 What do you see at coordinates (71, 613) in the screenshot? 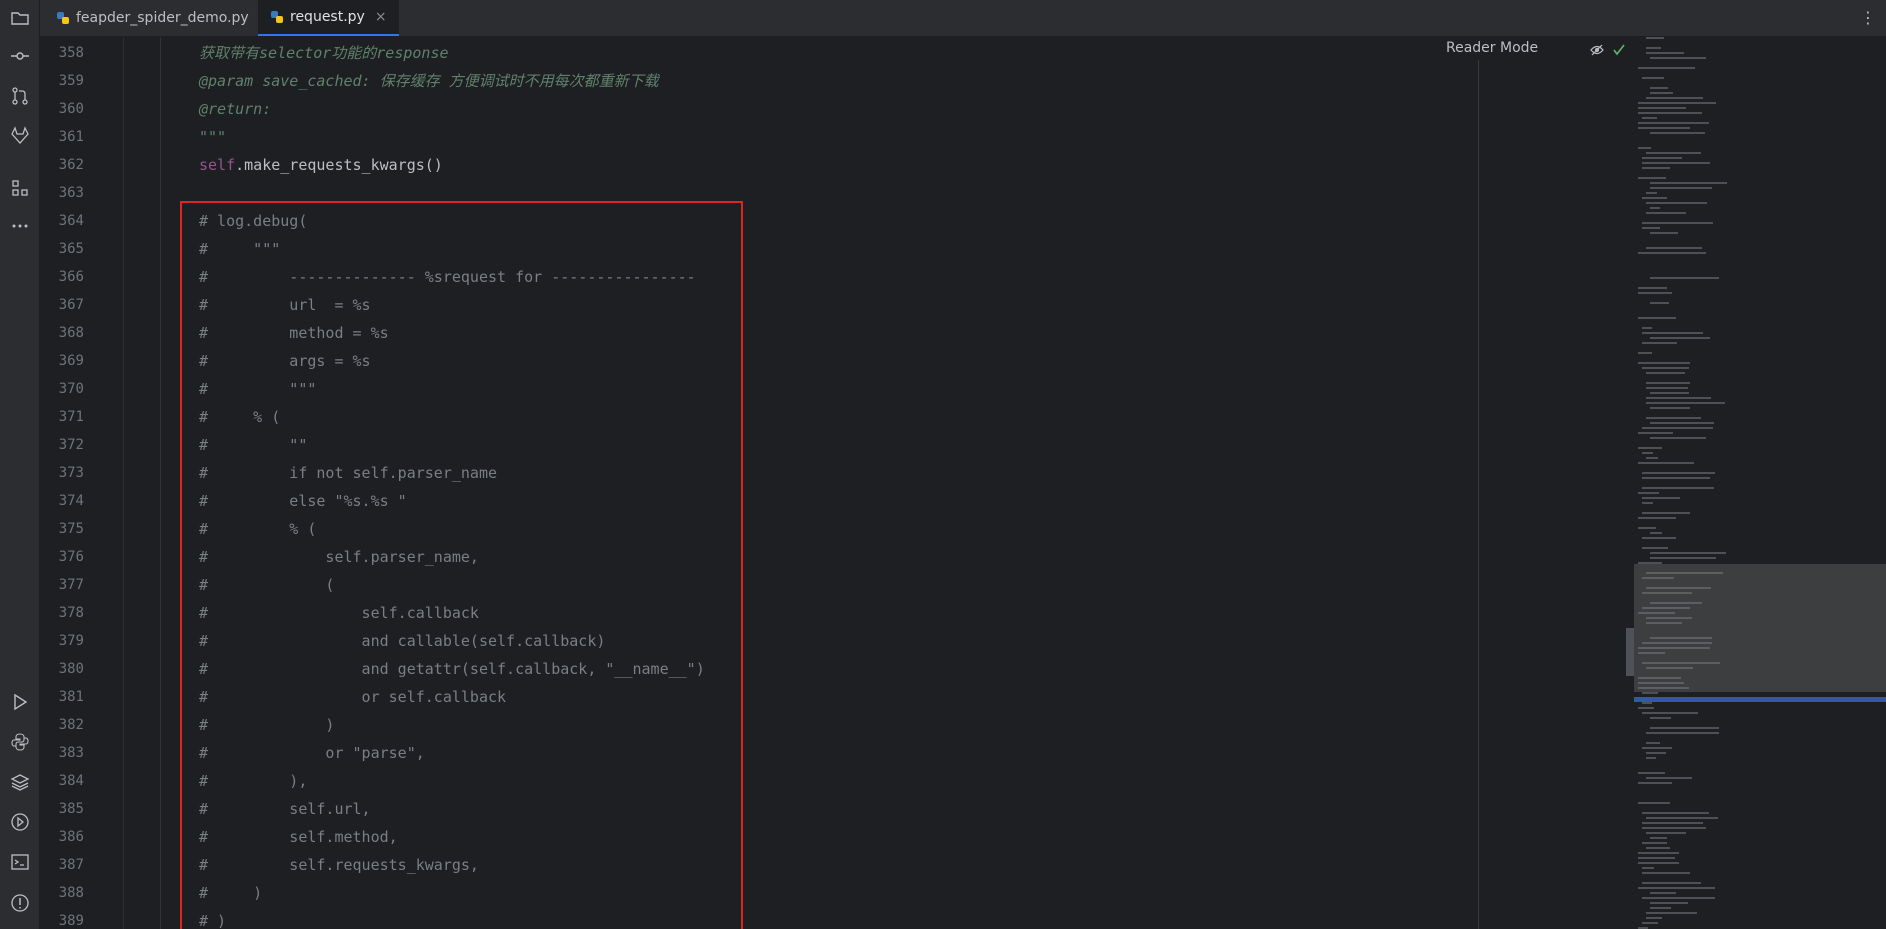
I see `line-number: 378` at bounding box center [71, 613].